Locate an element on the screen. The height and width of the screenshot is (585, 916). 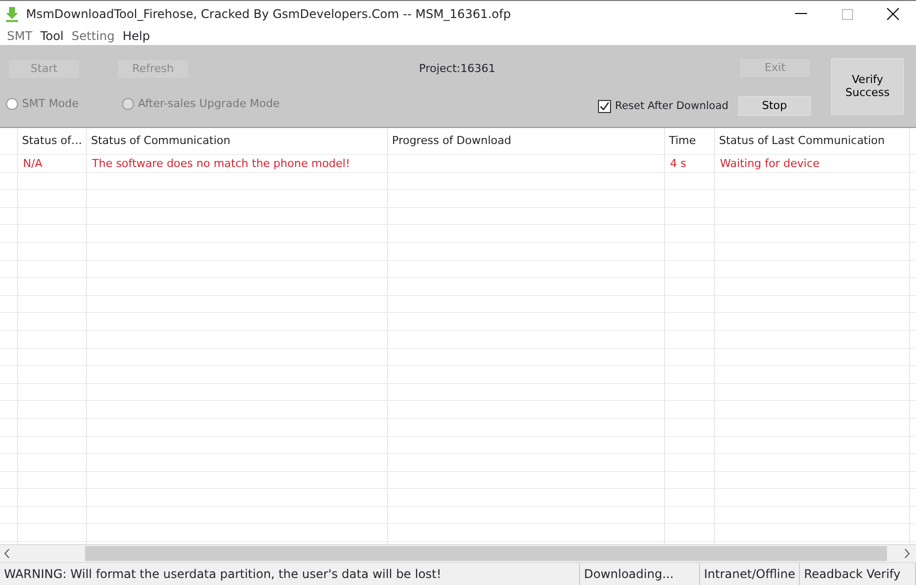
status-text: Intranet/Offline is located at coordinates (750, 574).